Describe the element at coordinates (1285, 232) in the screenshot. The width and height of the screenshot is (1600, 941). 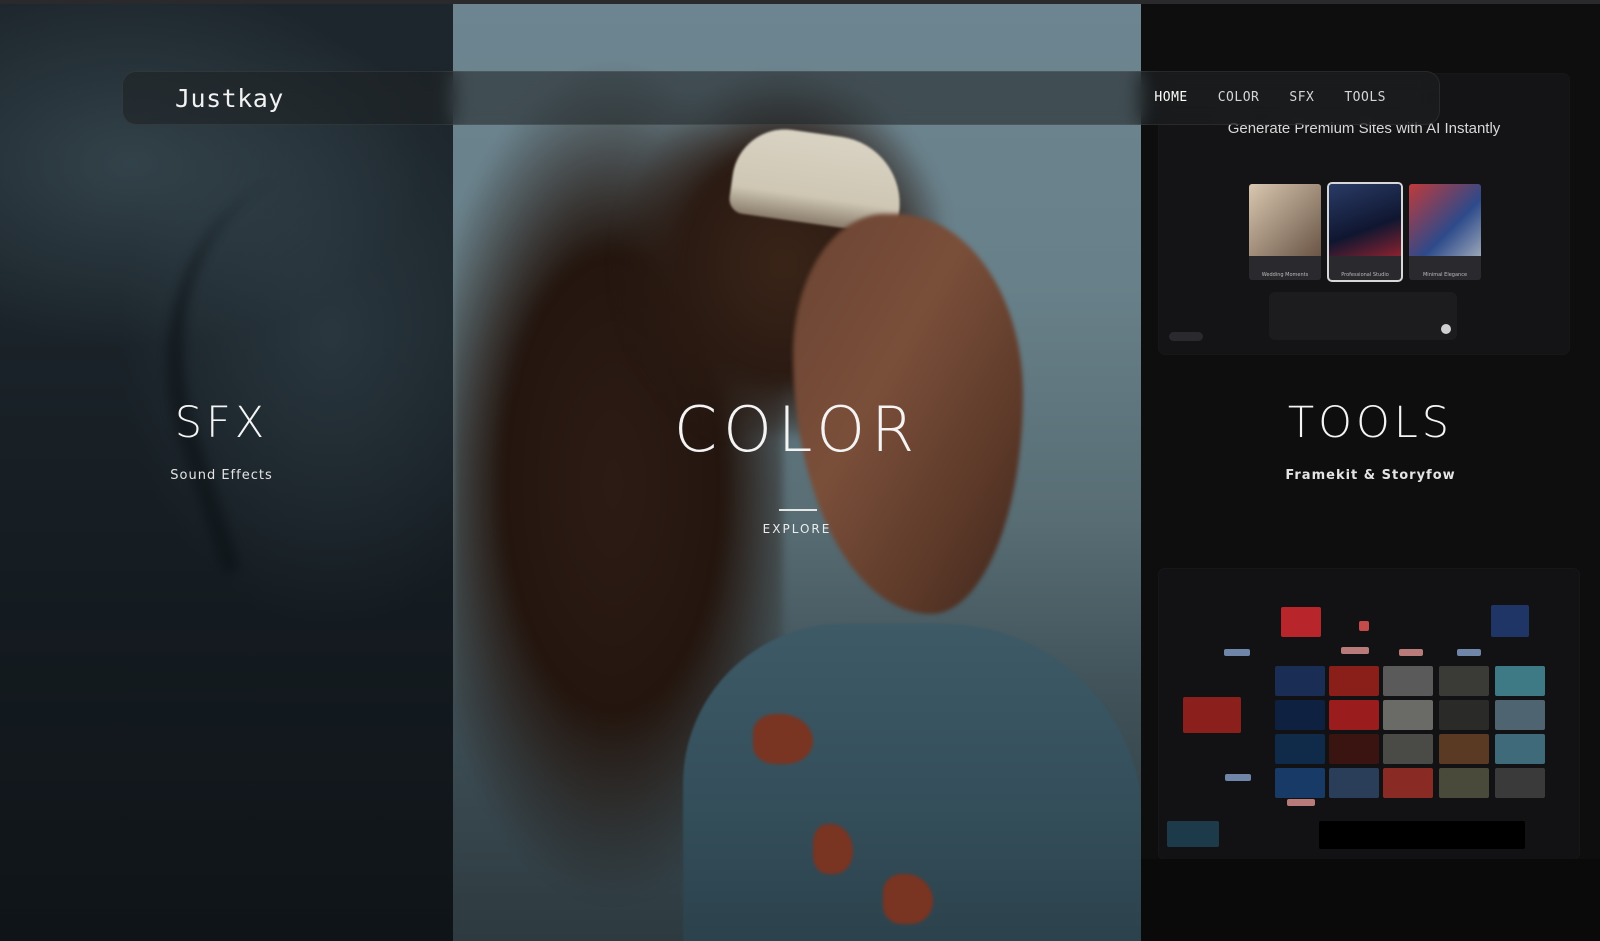
I see `template-card: Wedding Moments` at that location.